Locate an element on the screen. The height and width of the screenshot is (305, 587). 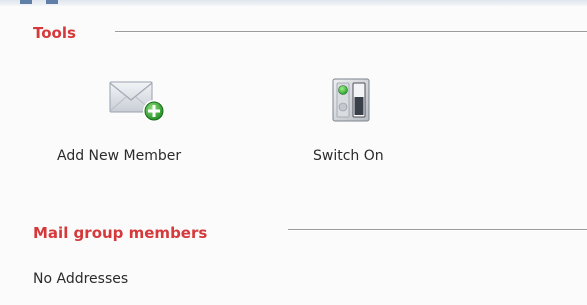
envelope-add-icon is located at coordinates (139, 104).